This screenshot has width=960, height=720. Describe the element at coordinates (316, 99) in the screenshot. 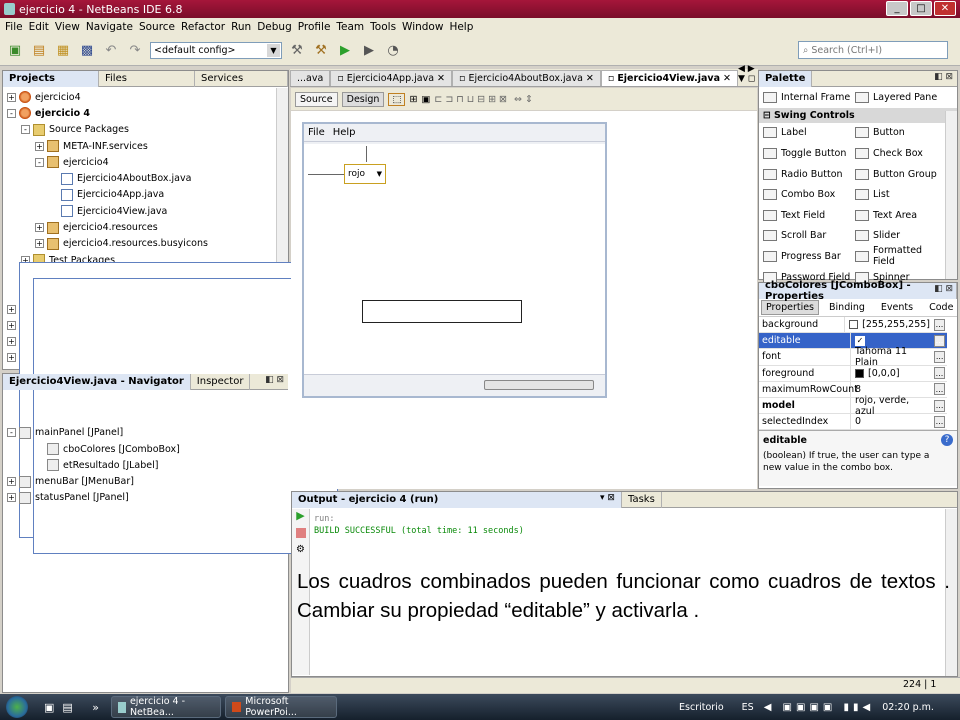

I see `source-view-button: Source` at that location.